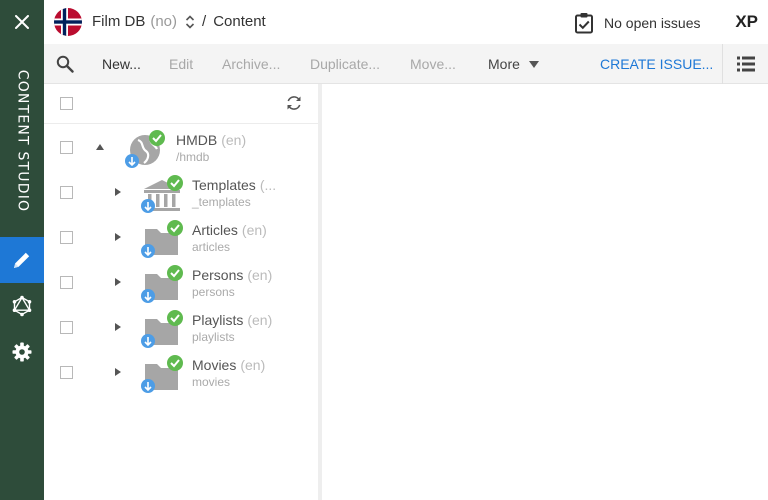  What do you see at coordinates (179, 21) in the screenshot?
I see `project-selector: Film DB (no) / Content` at bounding box center [179, 21].